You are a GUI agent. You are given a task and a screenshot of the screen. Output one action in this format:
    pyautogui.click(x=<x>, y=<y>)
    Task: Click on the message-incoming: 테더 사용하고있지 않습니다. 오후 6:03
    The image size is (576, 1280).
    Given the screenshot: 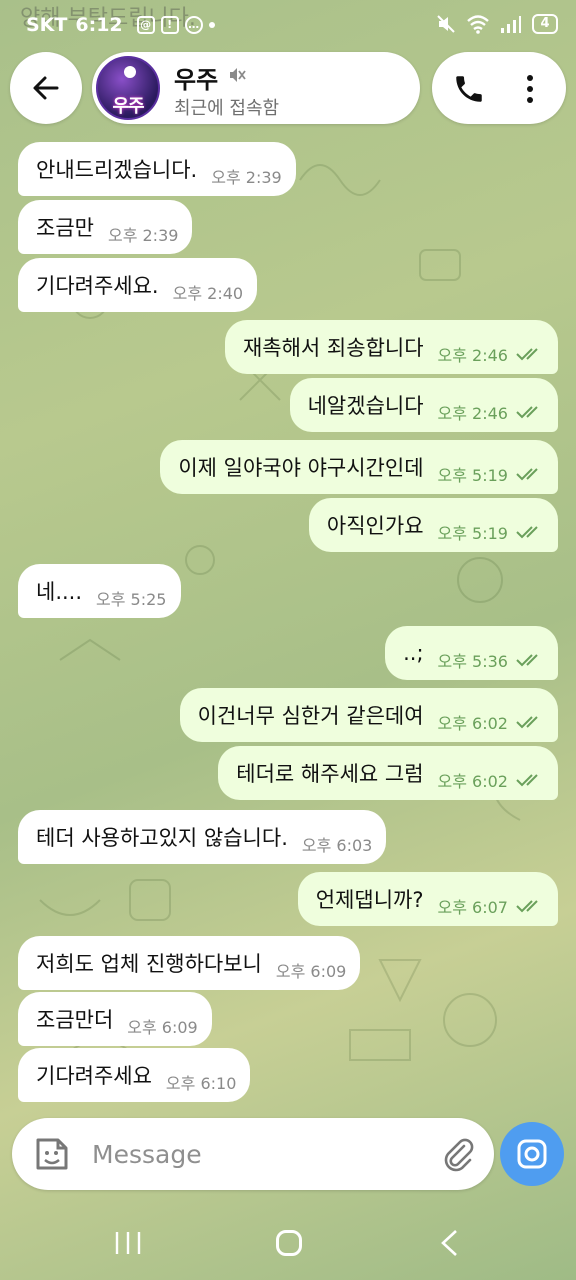 What is the action you would take?
    pyautogui.click(x=202, y=837)
    